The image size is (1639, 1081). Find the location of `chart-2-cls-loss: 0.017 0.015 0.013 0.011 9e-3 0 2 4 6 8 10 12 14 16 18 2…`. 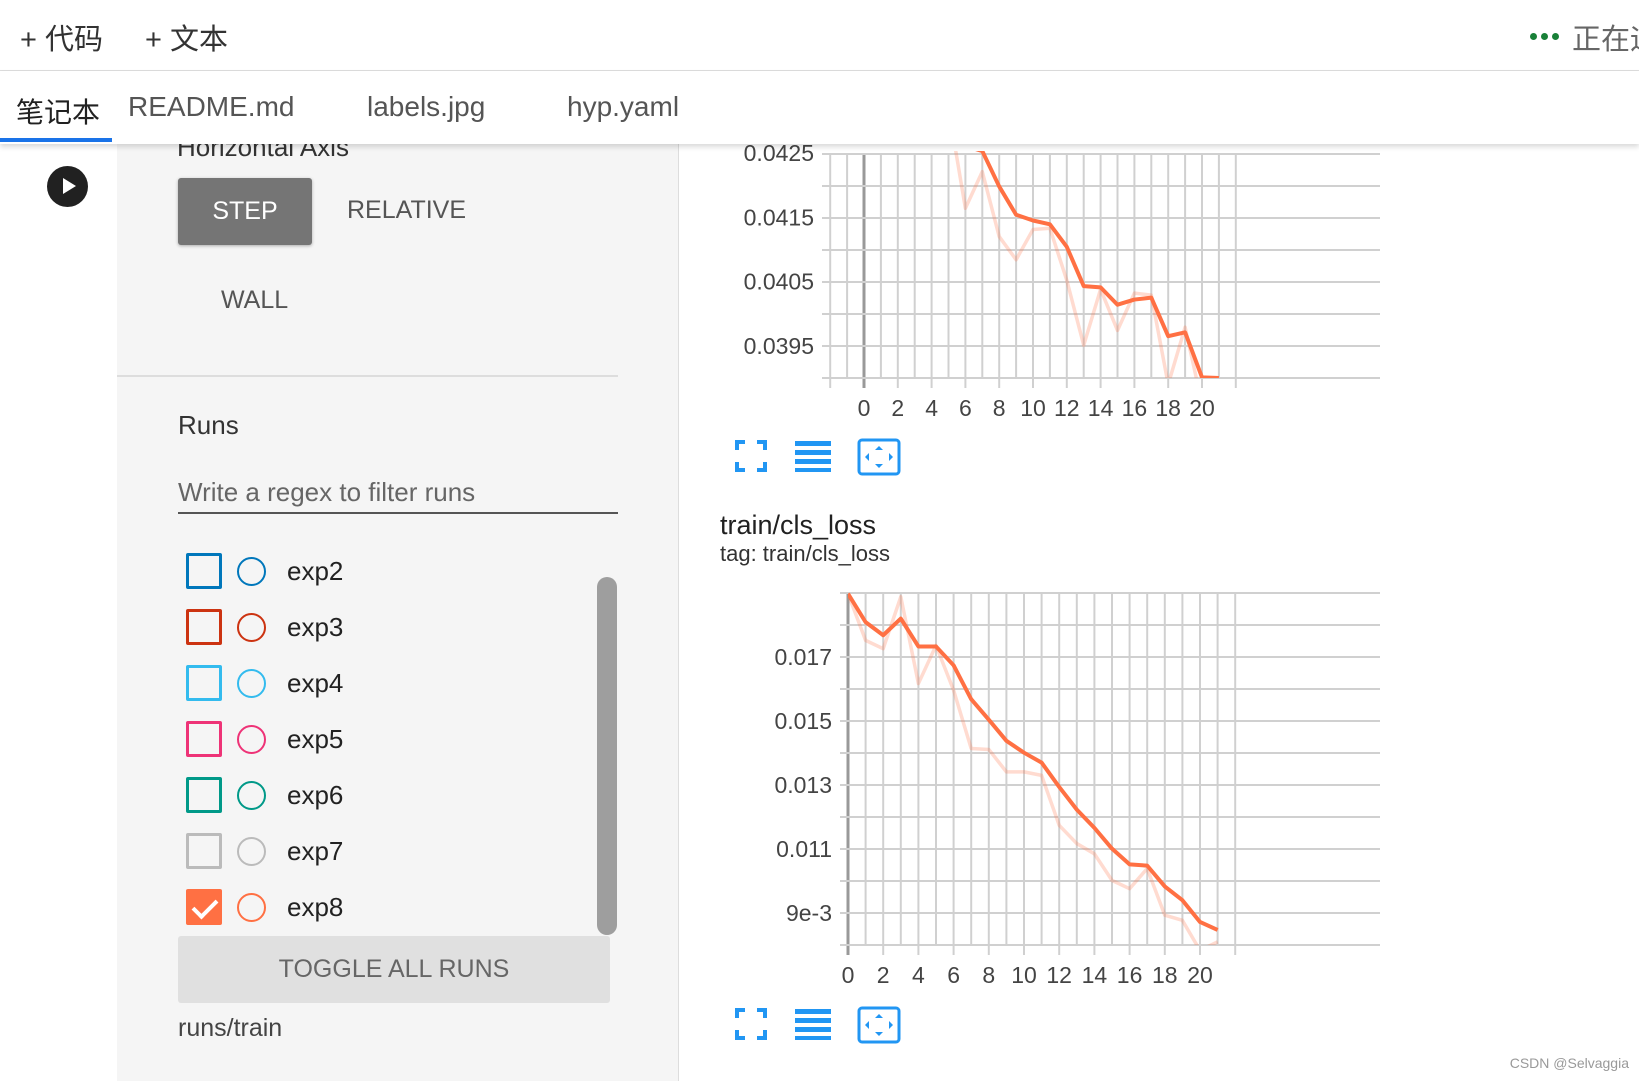

chart-2-cls-loss: 0.017 0.015 0.013 0.011 9e-3 0 2 4 6 8 10 12 14 16 18 2… is located at coordinates (1077, 790).